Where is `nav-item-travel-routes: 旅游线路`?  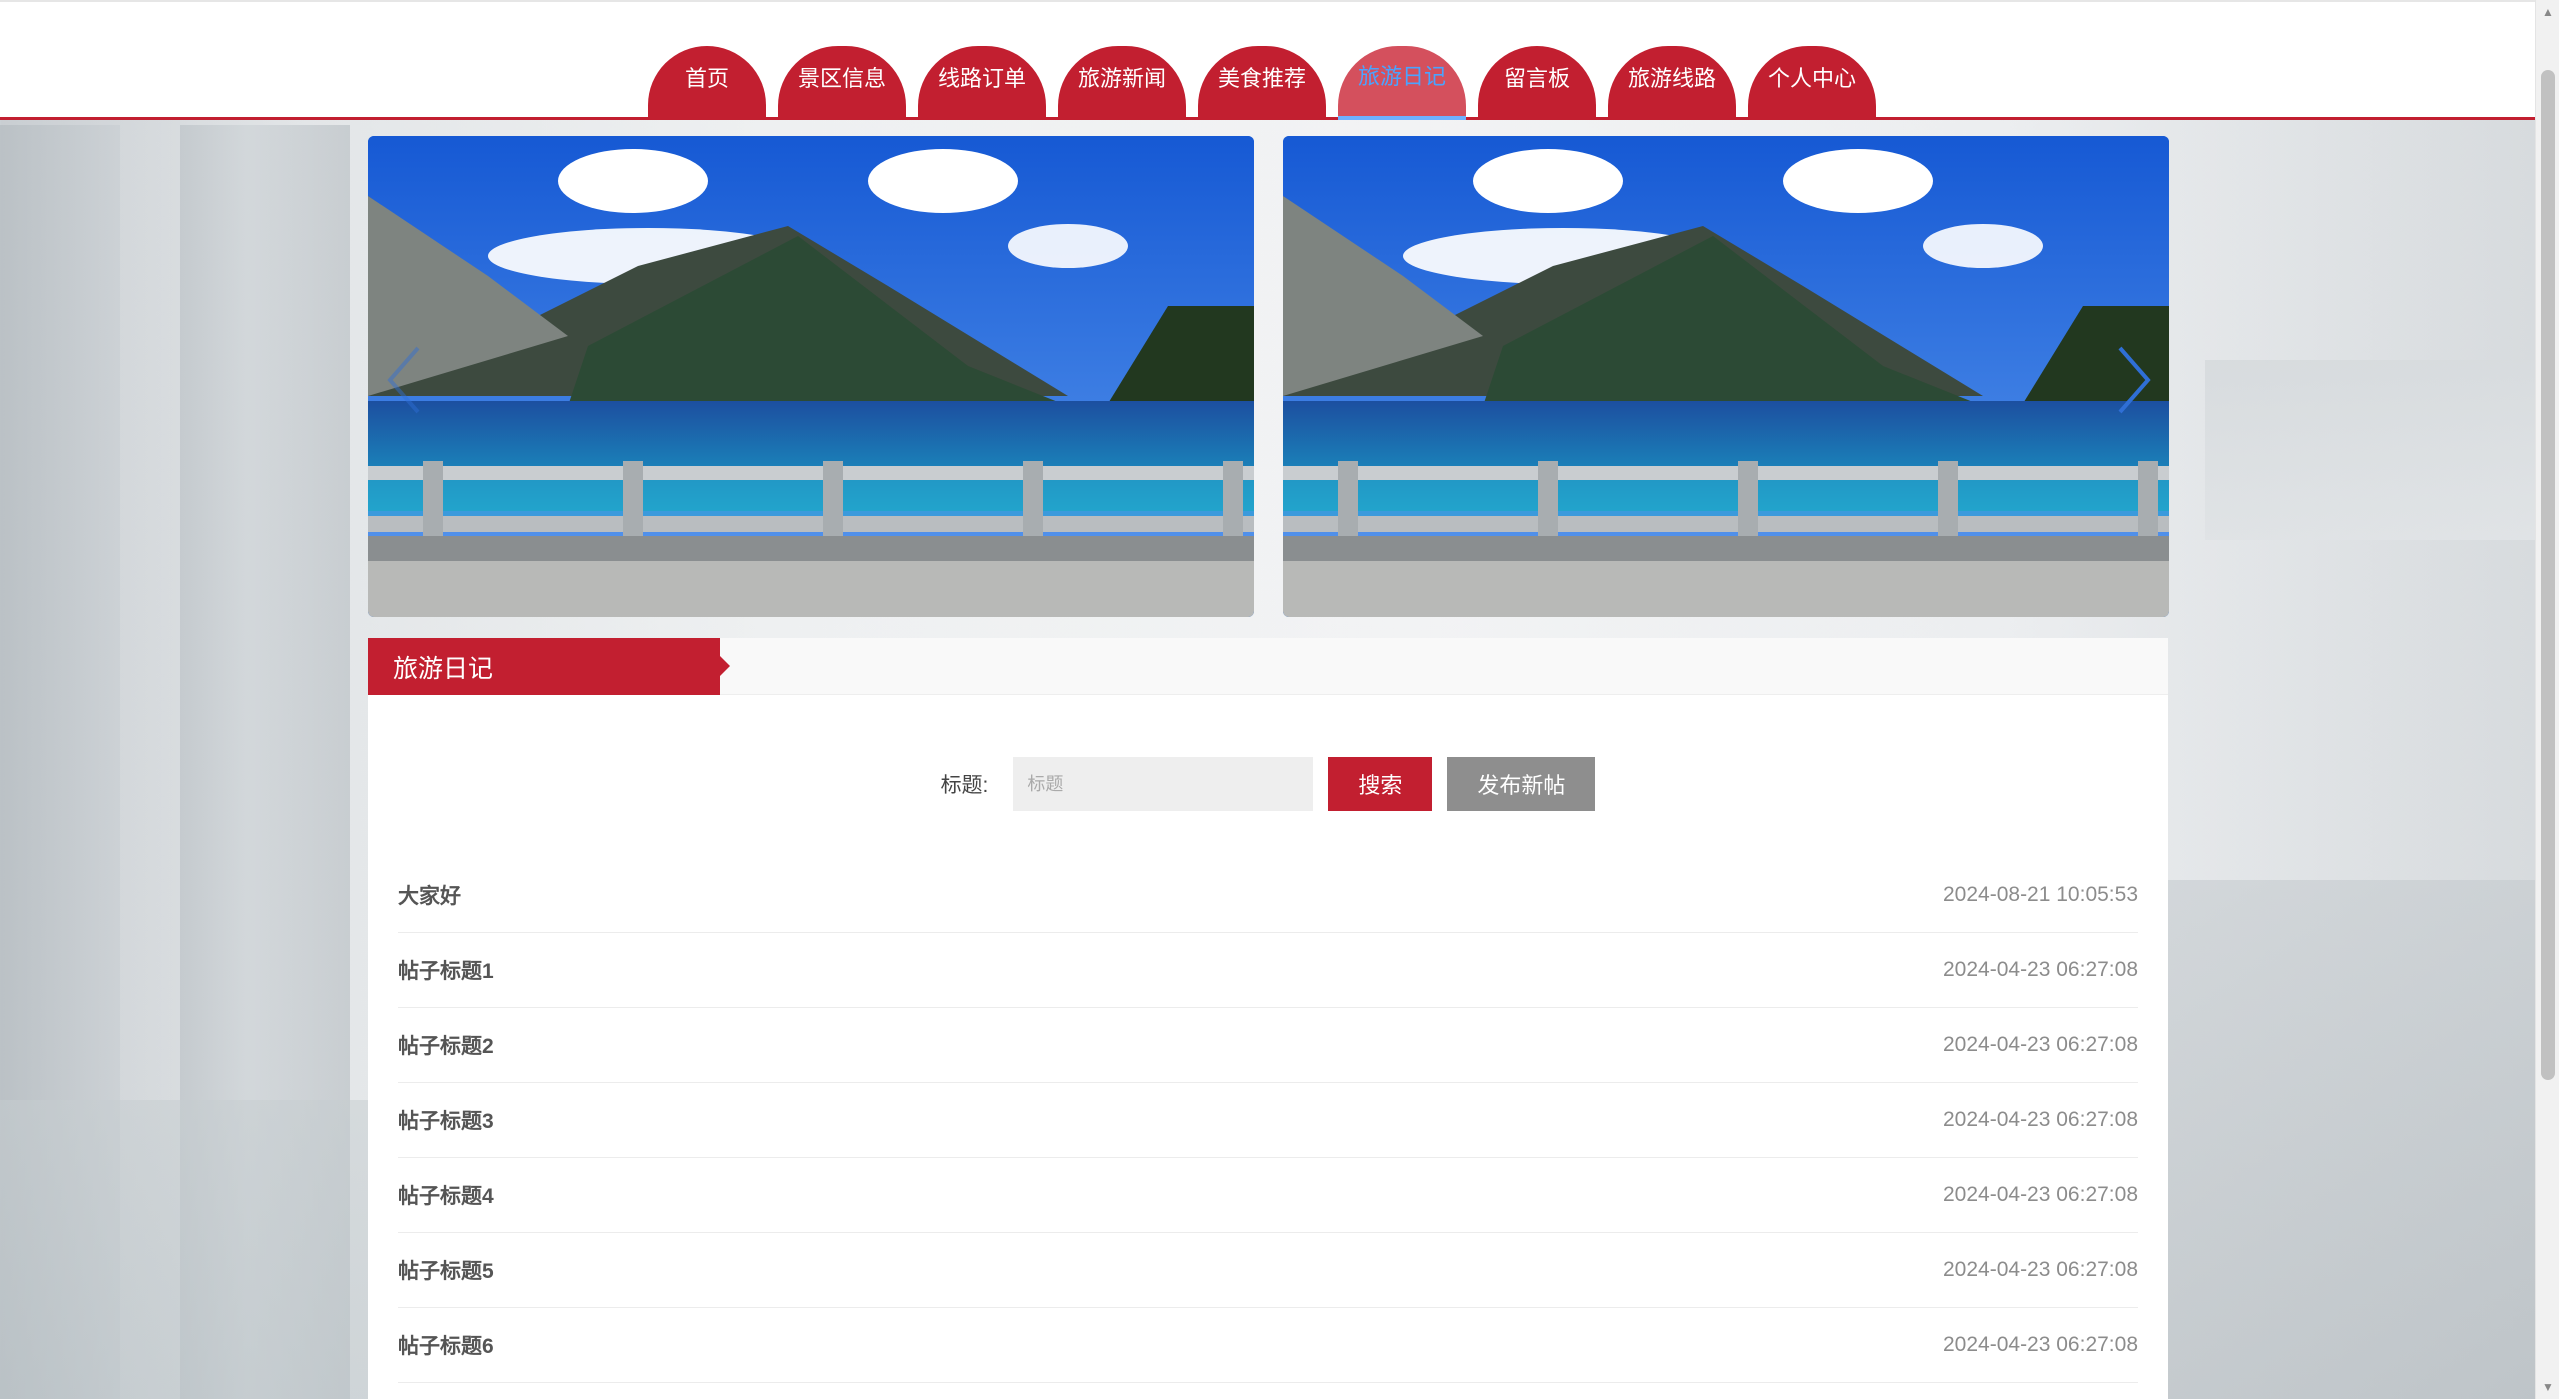 nav-item-travel-routes: 旅游线路 is located at coordinates (1672, 83).